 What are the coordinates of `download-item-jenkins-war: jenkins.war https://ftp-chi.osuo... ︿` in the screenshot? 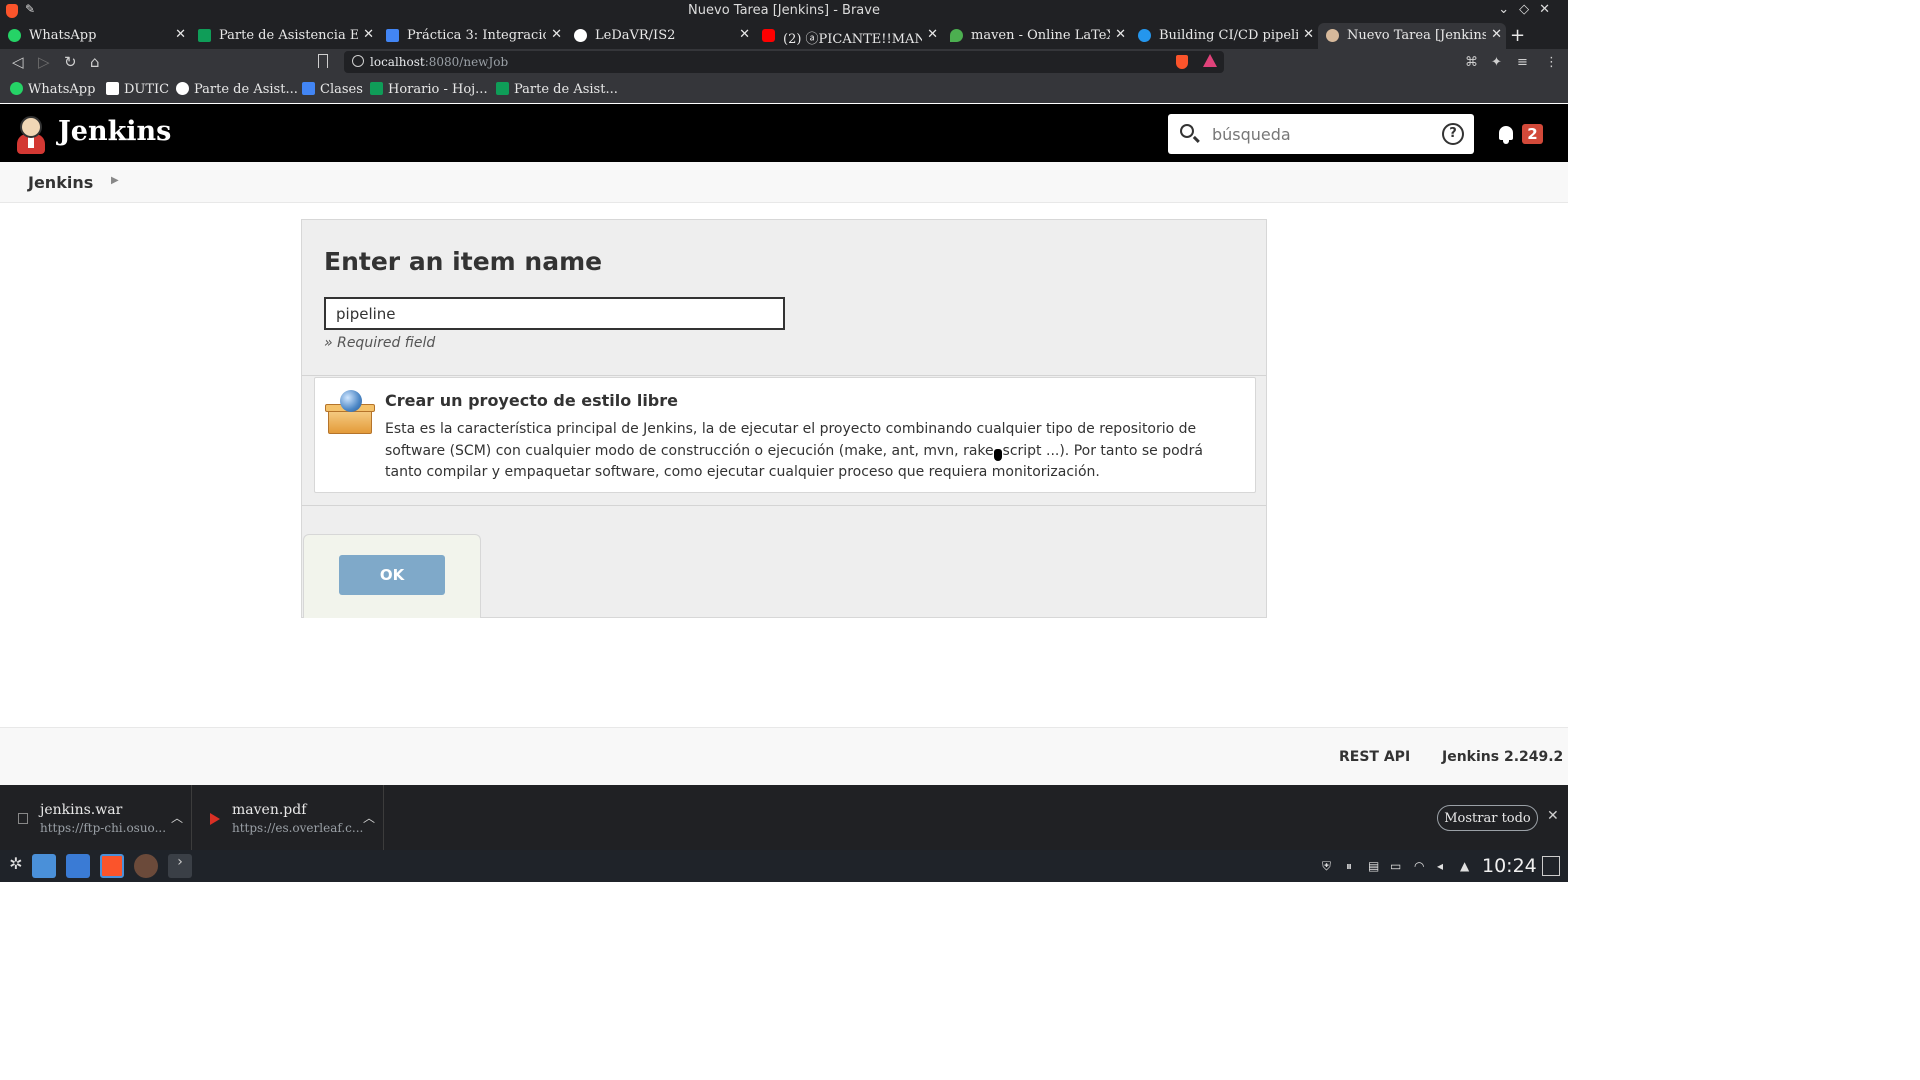 It's located at (96, 817).